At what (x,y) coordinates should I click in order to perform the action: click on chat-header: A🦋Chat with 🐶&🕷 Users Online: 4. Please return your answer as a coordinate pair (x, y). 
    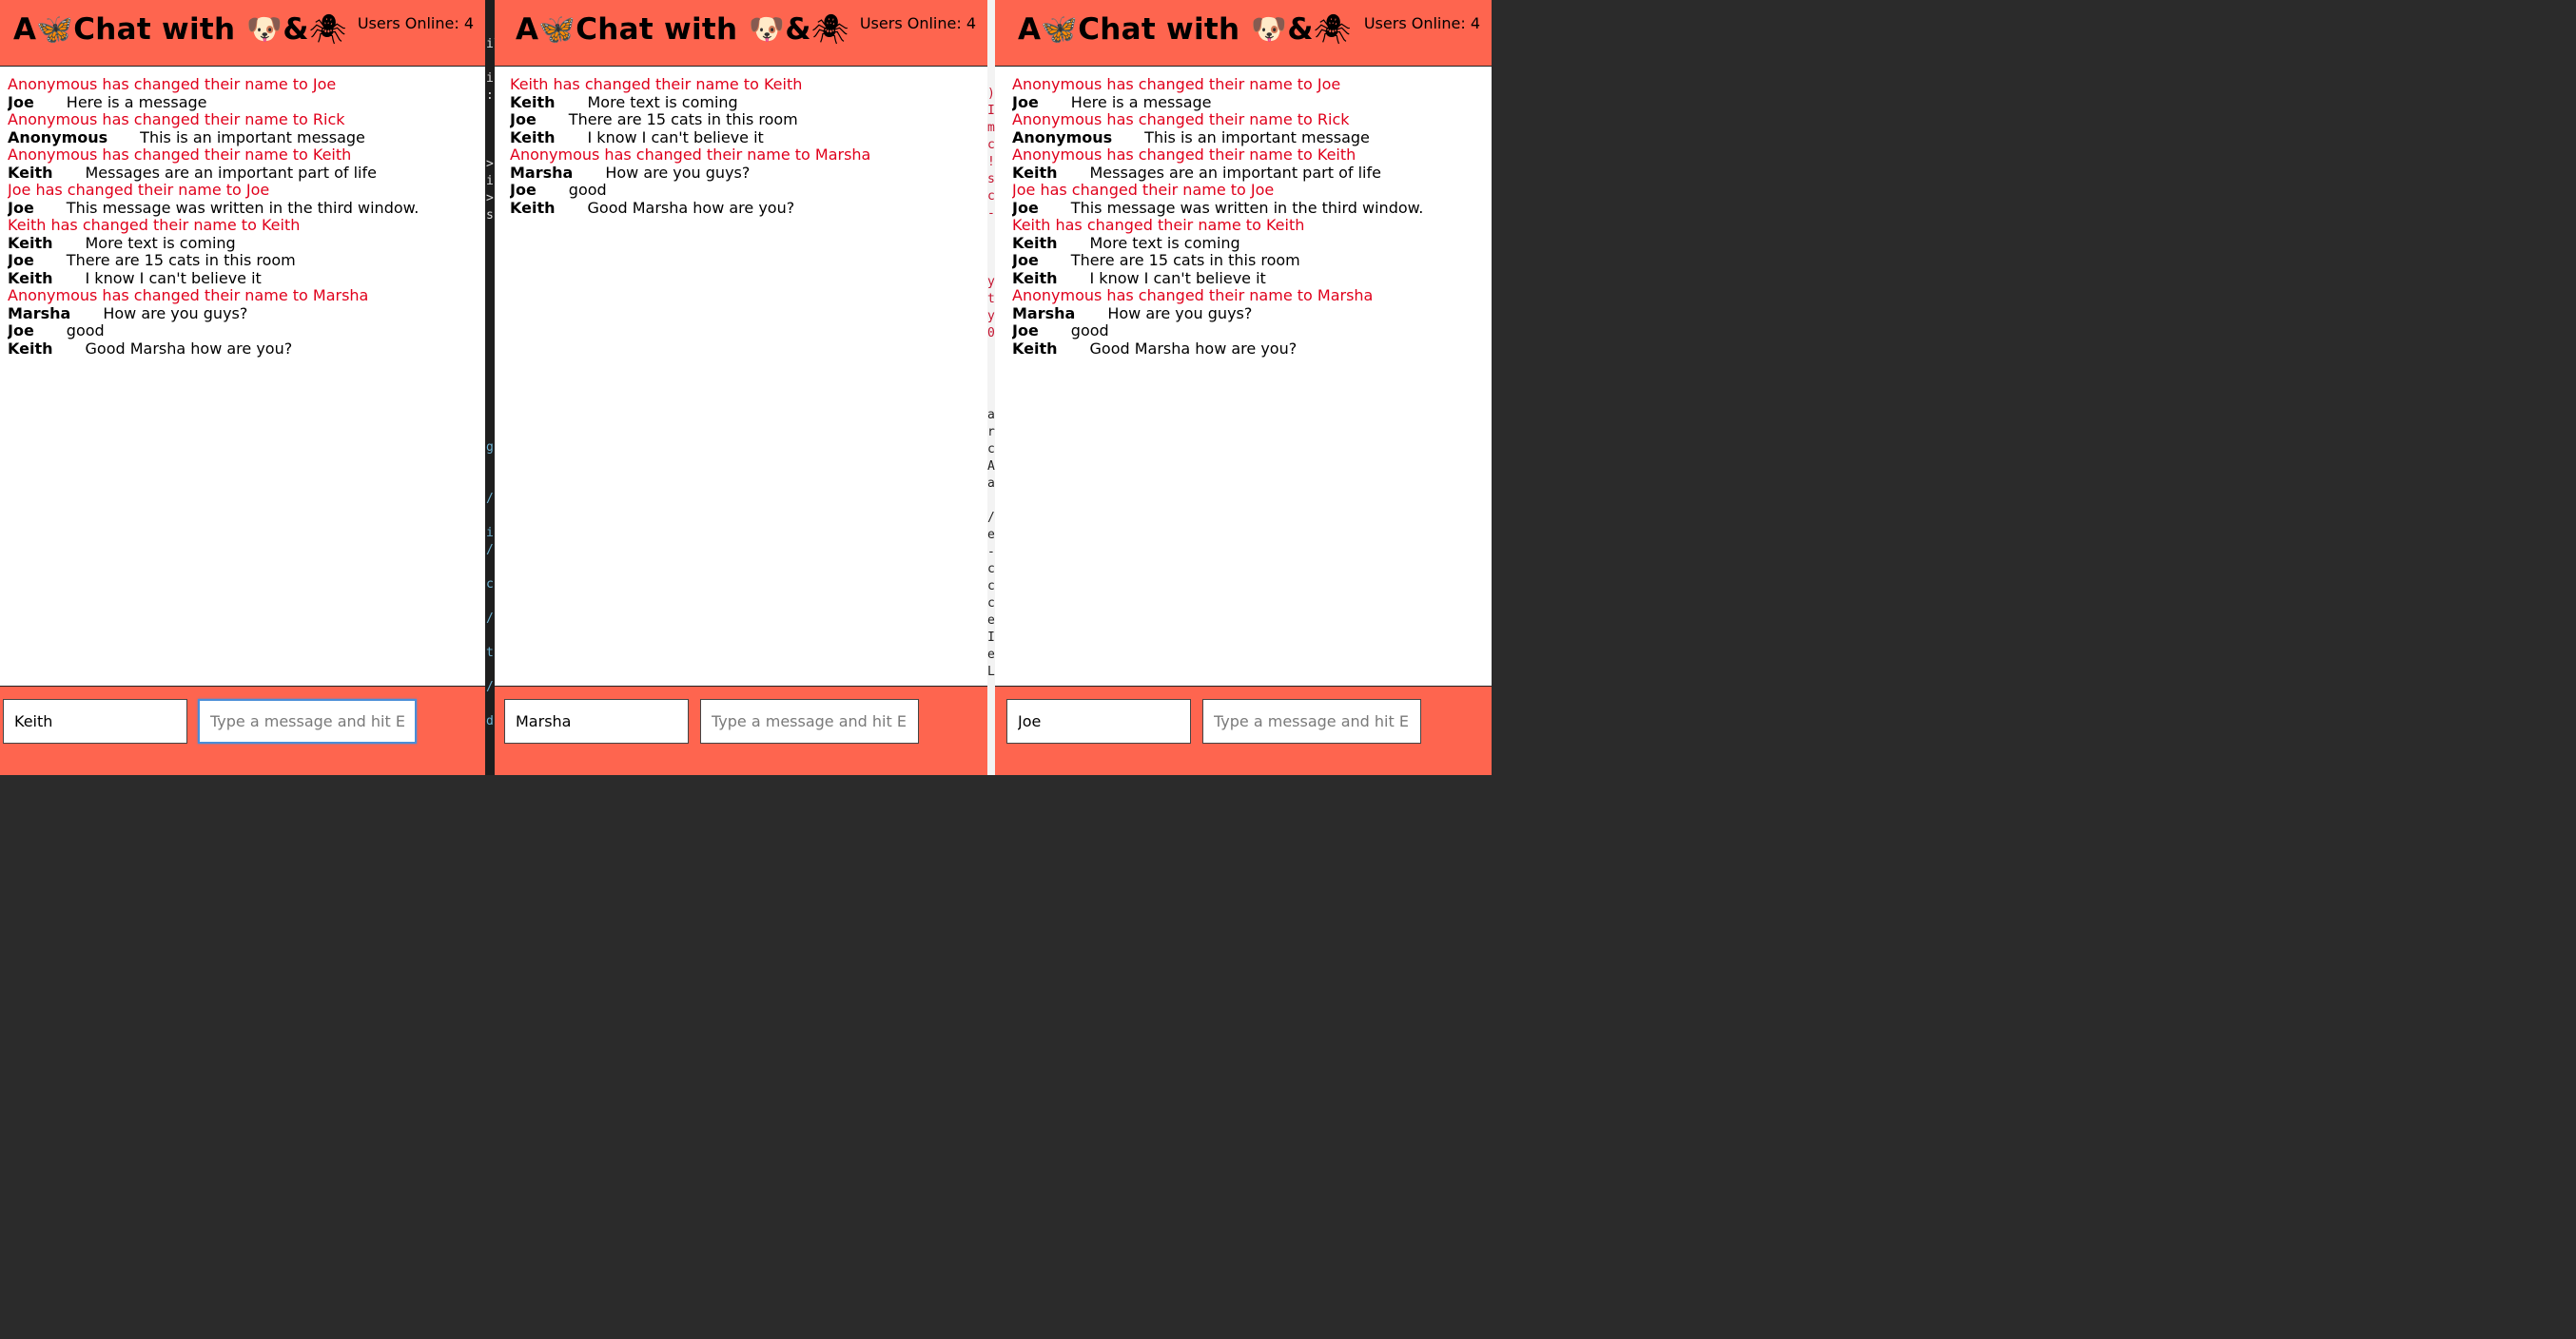
    Looking at the image, I should click on (242, 33).